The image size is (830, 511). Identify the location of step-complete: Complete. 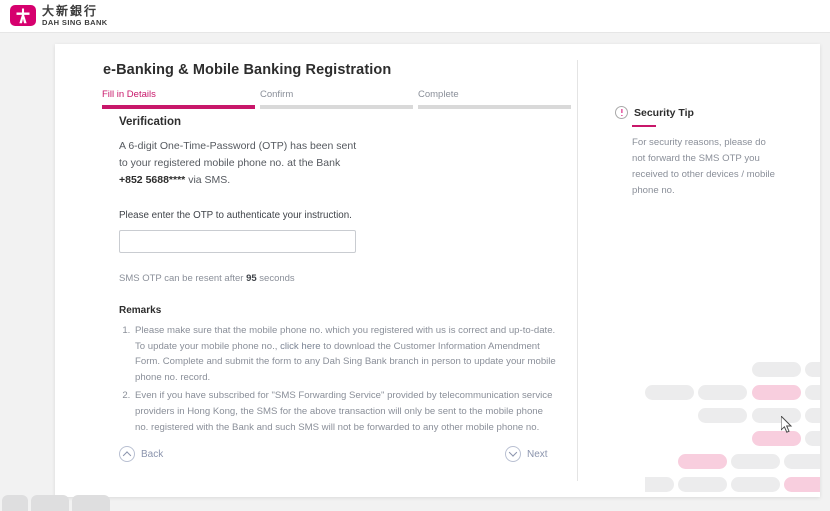
(494, 99).